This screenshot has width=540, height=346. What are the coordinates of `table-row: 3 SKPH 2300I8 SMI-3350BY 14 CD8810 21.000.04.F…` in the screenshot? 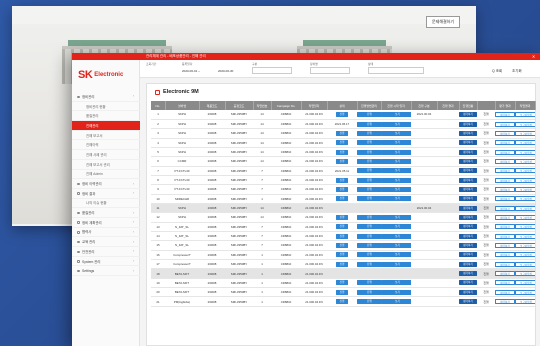 It's located at (343, 133).